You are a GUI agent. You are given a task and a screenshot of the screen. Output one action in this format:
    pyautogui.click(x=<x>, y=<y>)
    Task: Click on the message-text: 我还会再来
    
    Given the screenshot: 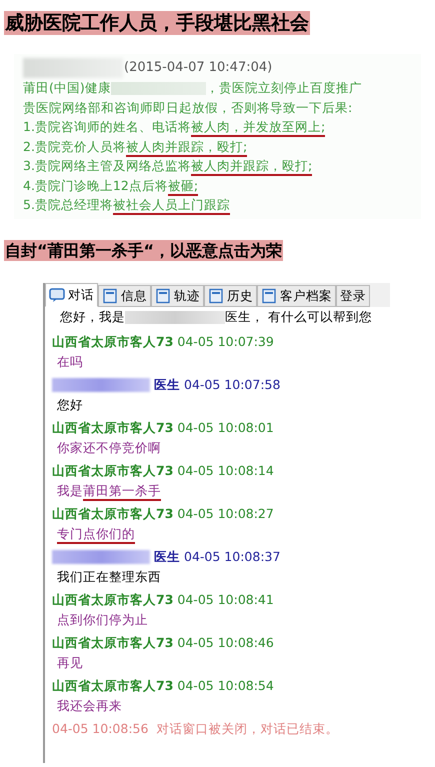 What is the action you would take?
    pyautogui.click(x=89, y=706)
    